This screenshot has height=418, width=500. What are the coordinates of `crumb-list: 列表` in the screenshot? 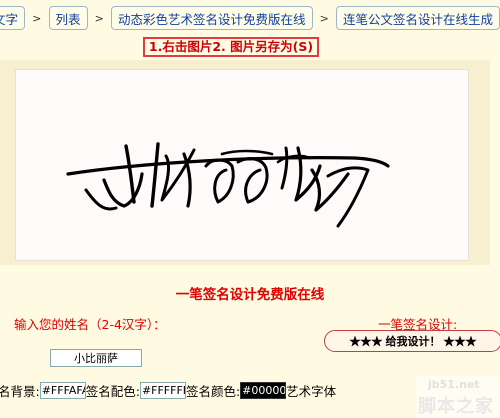 It's located at (68, 18).